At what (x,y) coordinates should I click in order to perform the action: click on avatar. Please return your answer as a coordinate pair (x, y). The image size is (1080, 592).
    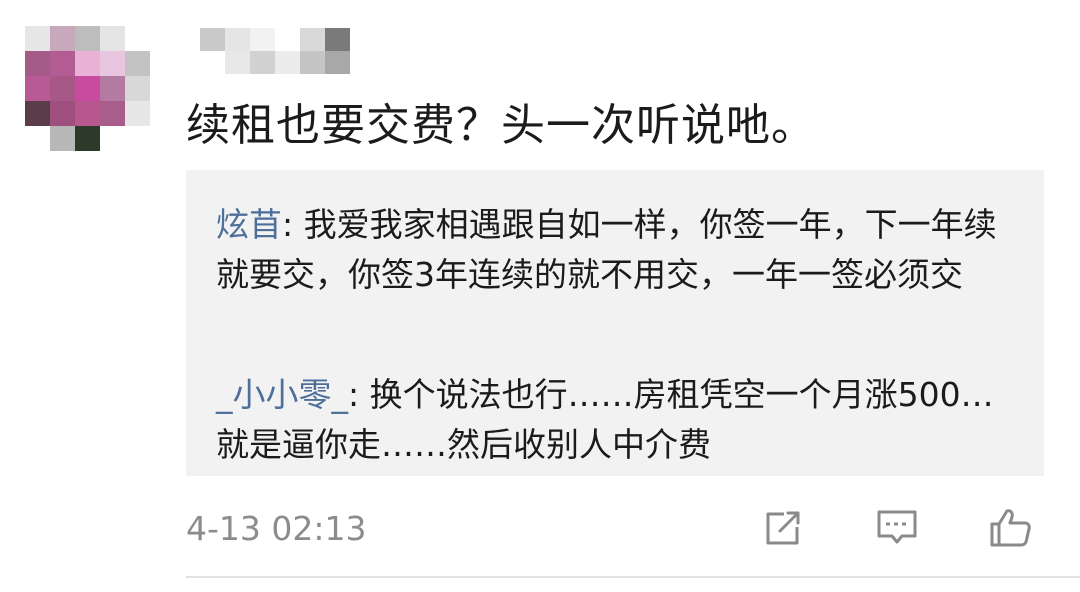
    Looking at the image, I should click on (87, 88).